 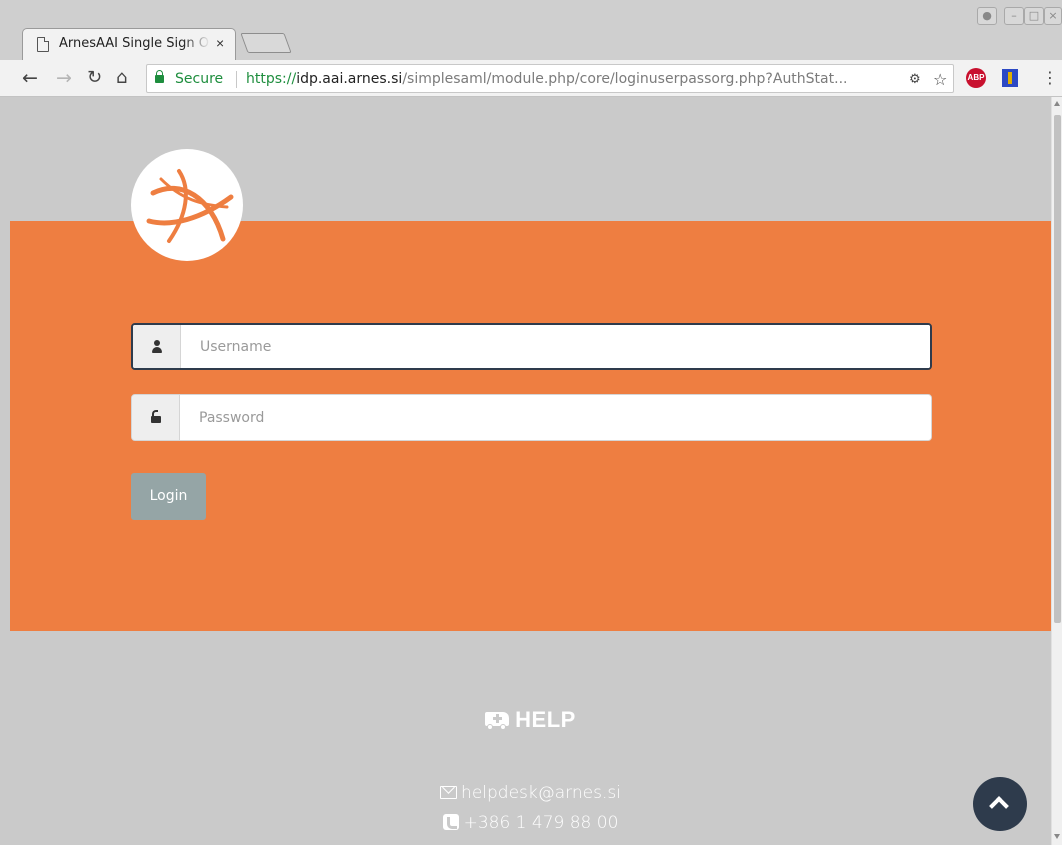 I want to click on help-phone-line: +386 1 479 88 00, so click(x=530, y=823).